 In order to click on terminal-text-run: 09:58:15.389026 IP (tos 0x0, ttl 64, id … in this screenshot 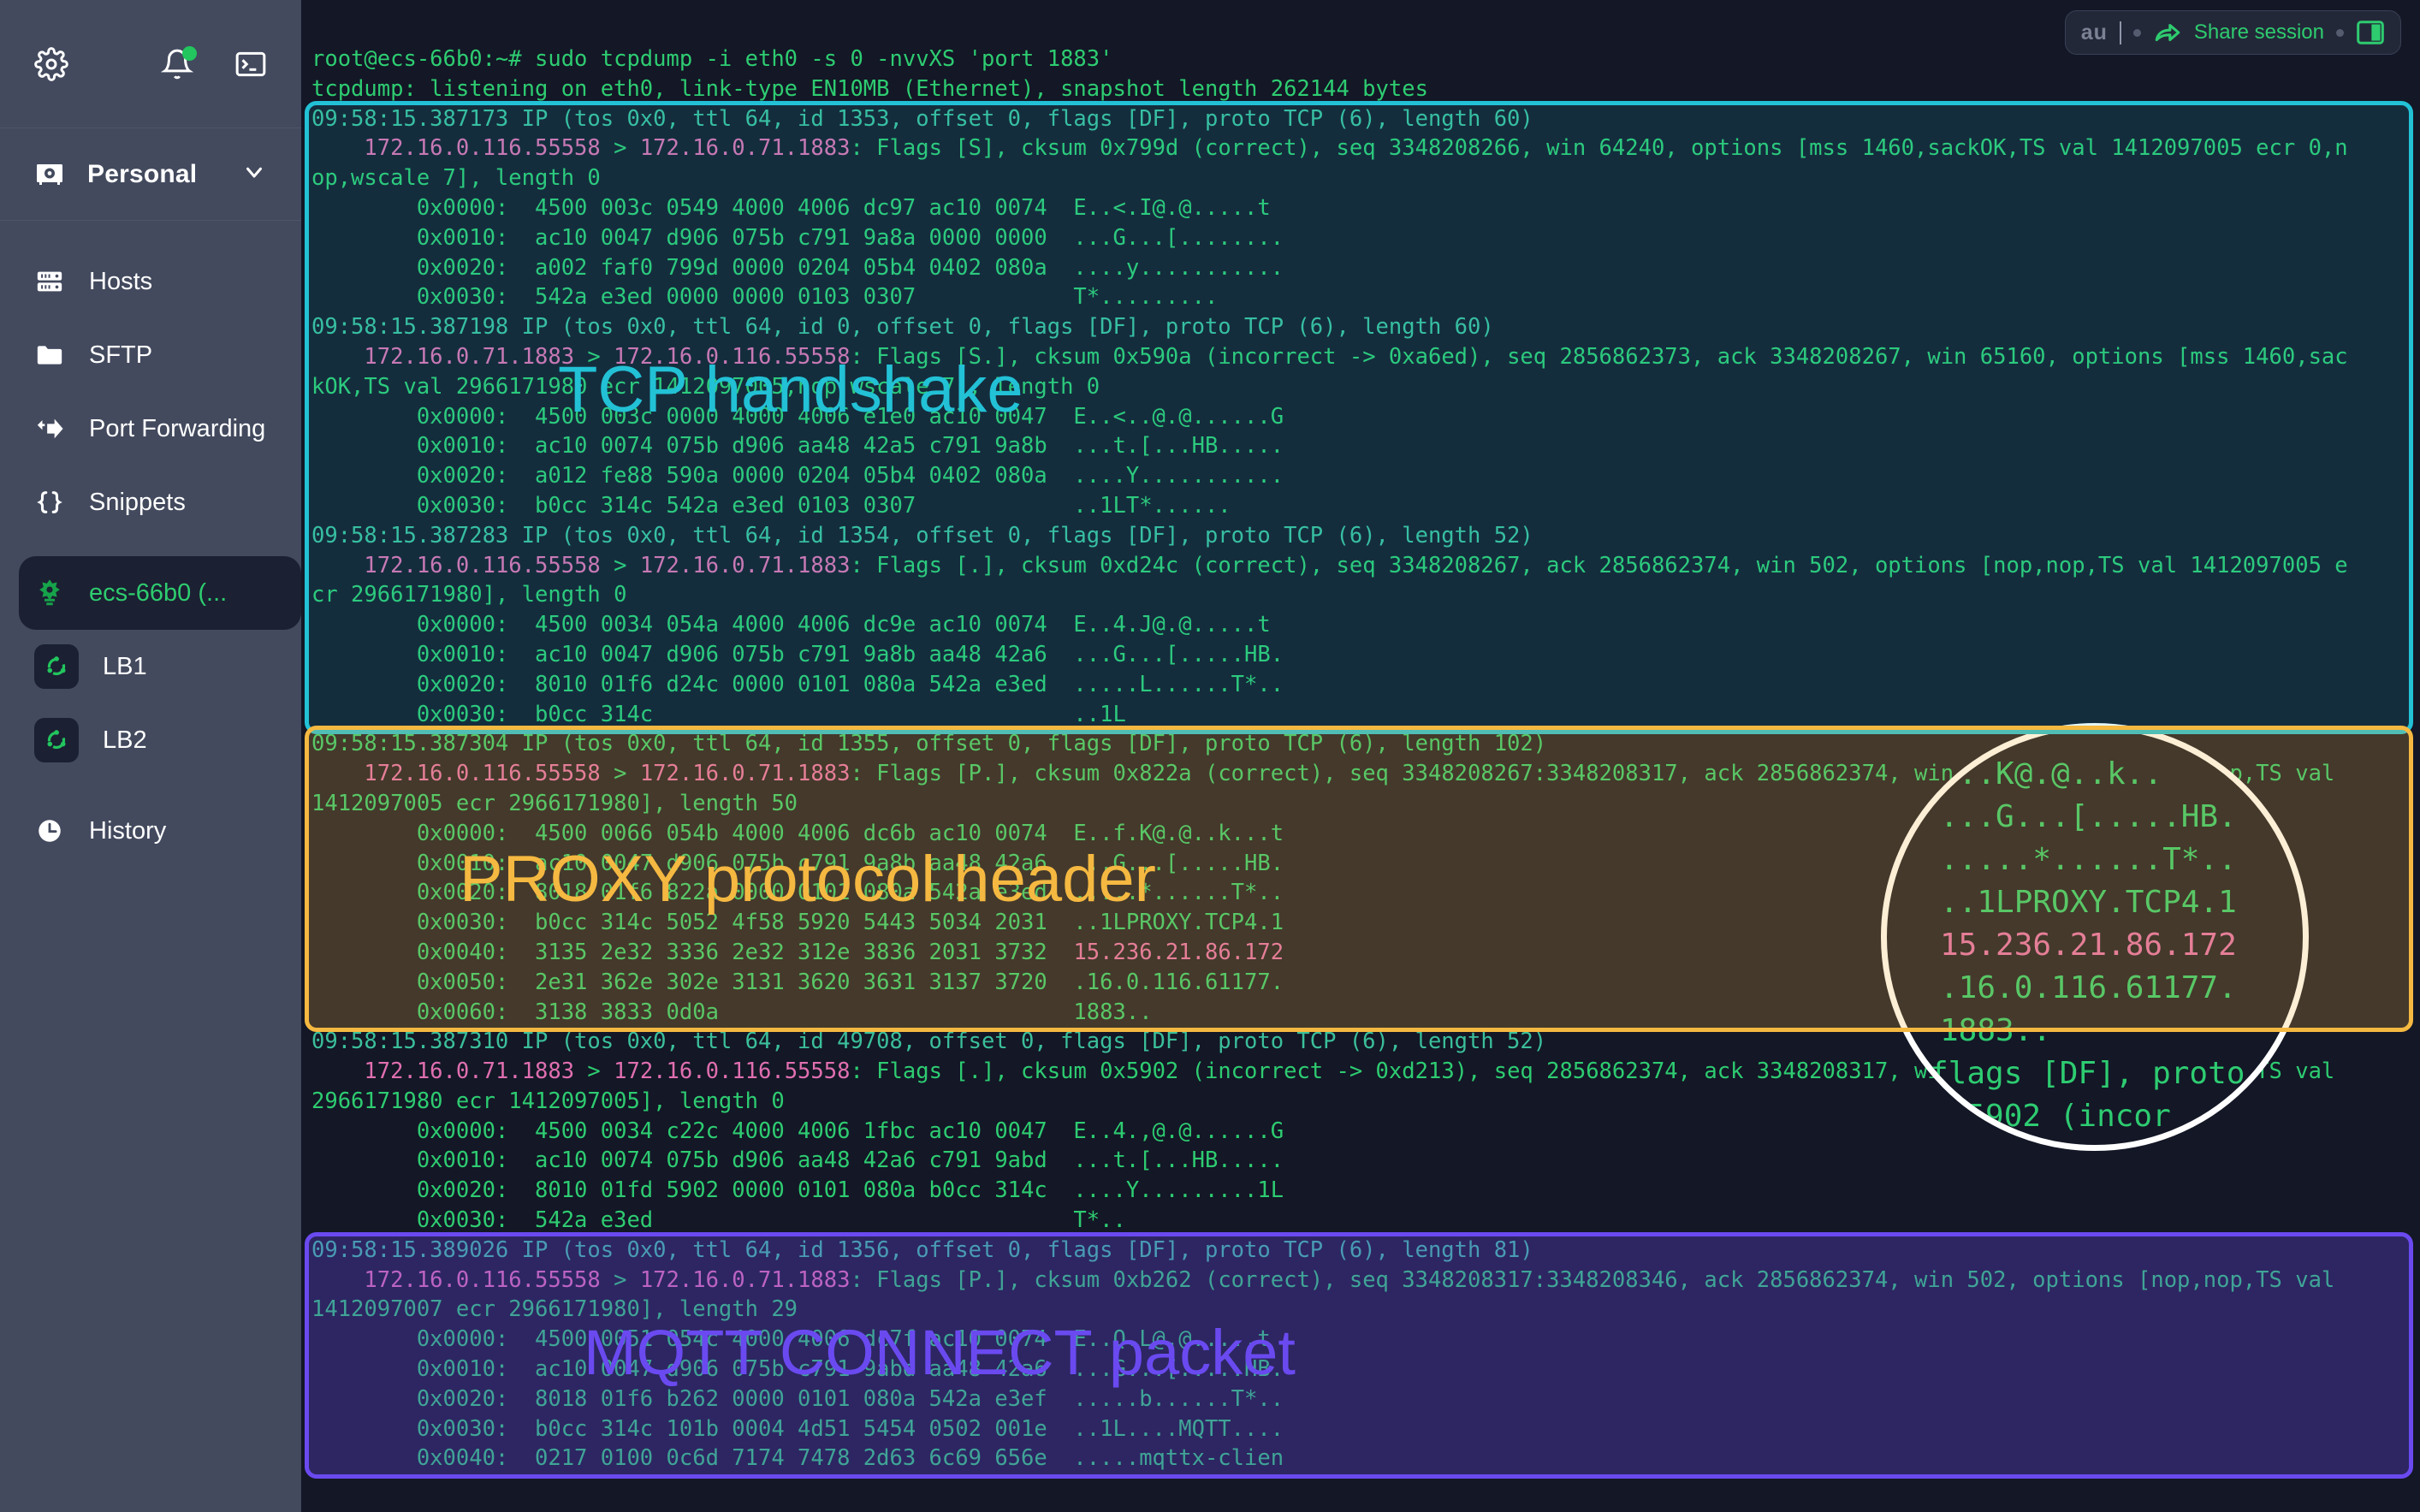, I will do `click(922, 1249)`.